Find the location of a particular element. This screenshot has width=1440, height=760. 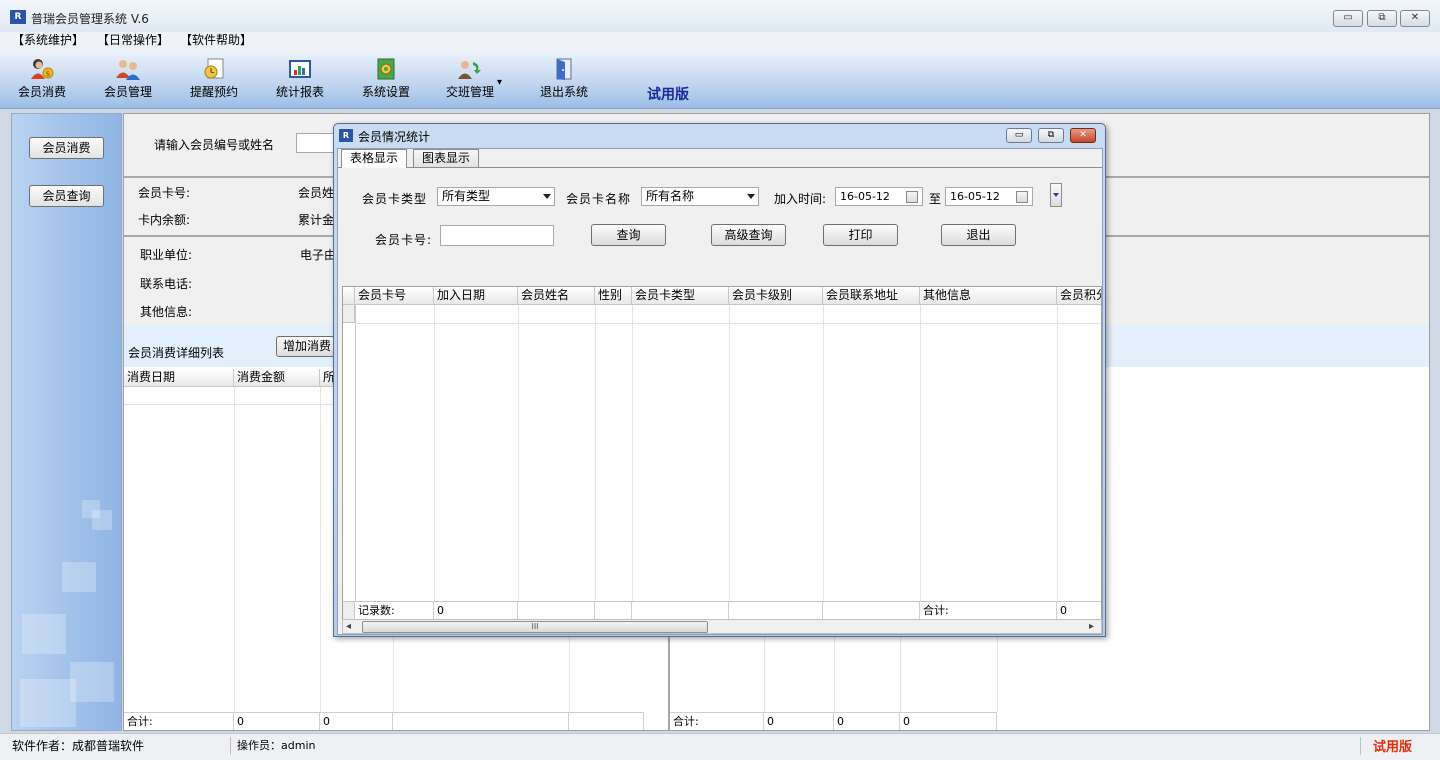

col-address: 会员联系地址 is located at coordinates (871, 295).